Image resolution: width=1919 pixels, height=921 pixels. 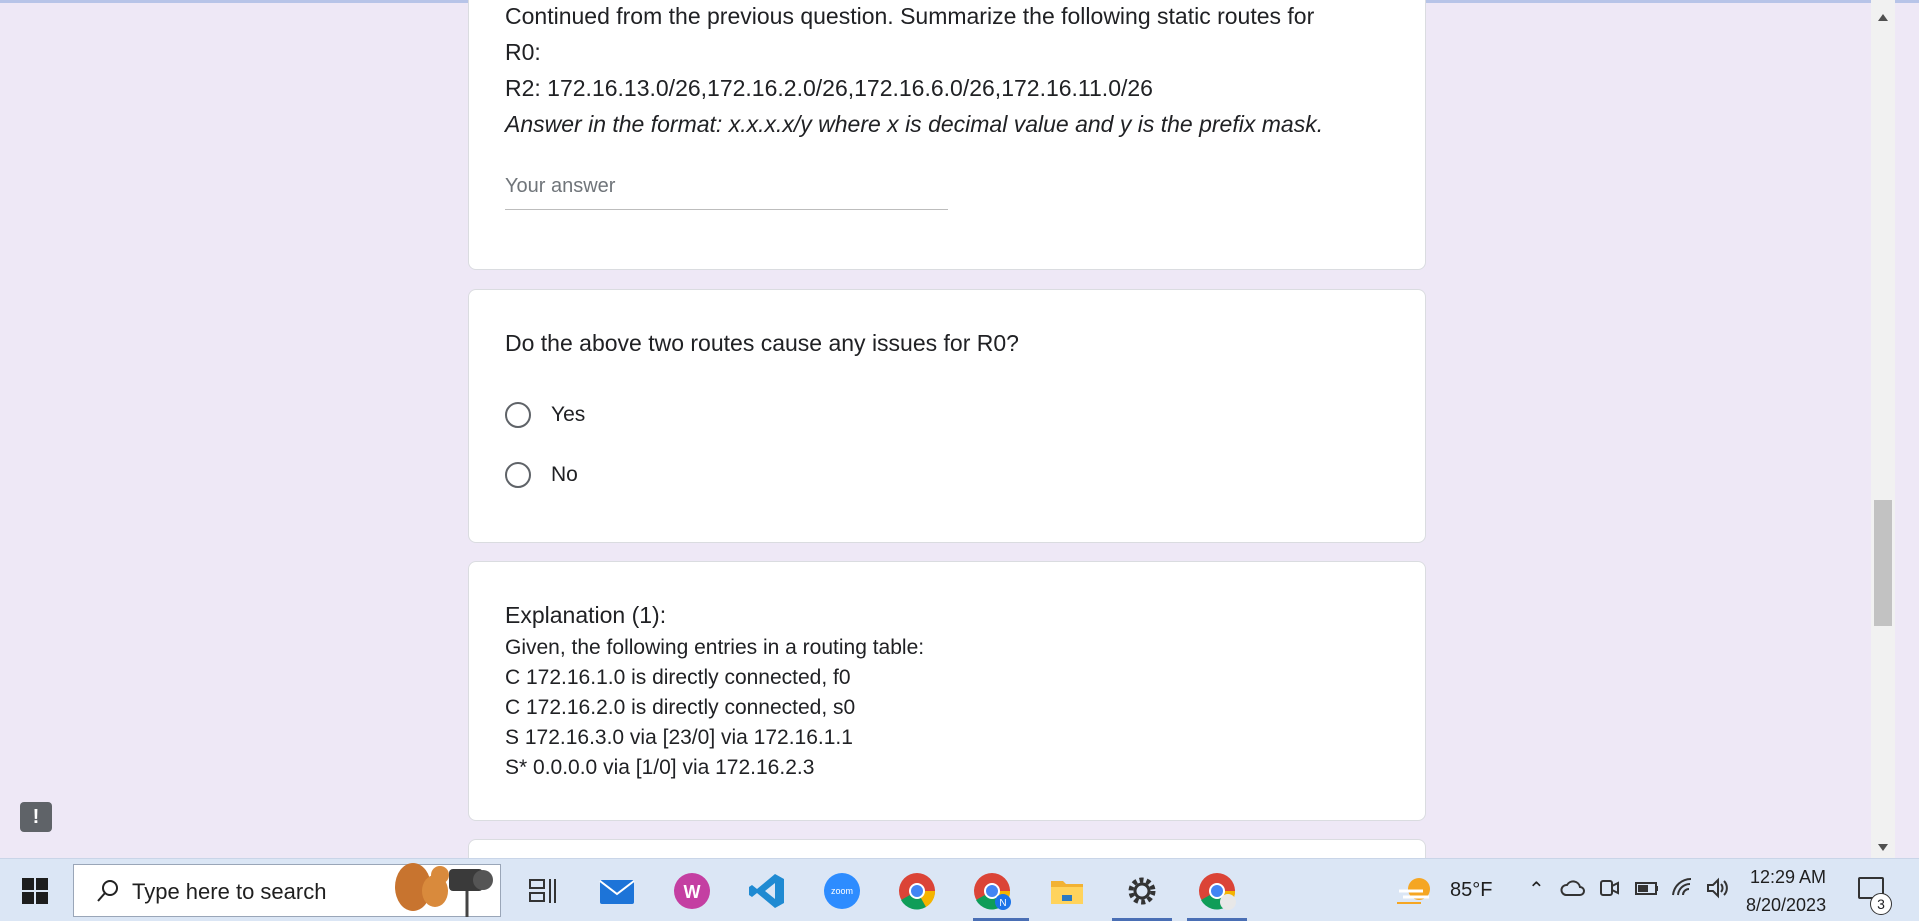 I want to click on clock-date: 8/20/2023, so click(x=1786, y=905).